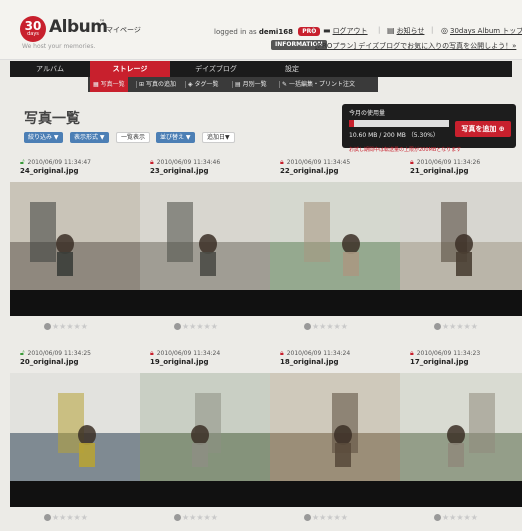  Describe the element at coordinates (33, 29) in the screenshot. I see `logo-icon: 30 days` at that location.